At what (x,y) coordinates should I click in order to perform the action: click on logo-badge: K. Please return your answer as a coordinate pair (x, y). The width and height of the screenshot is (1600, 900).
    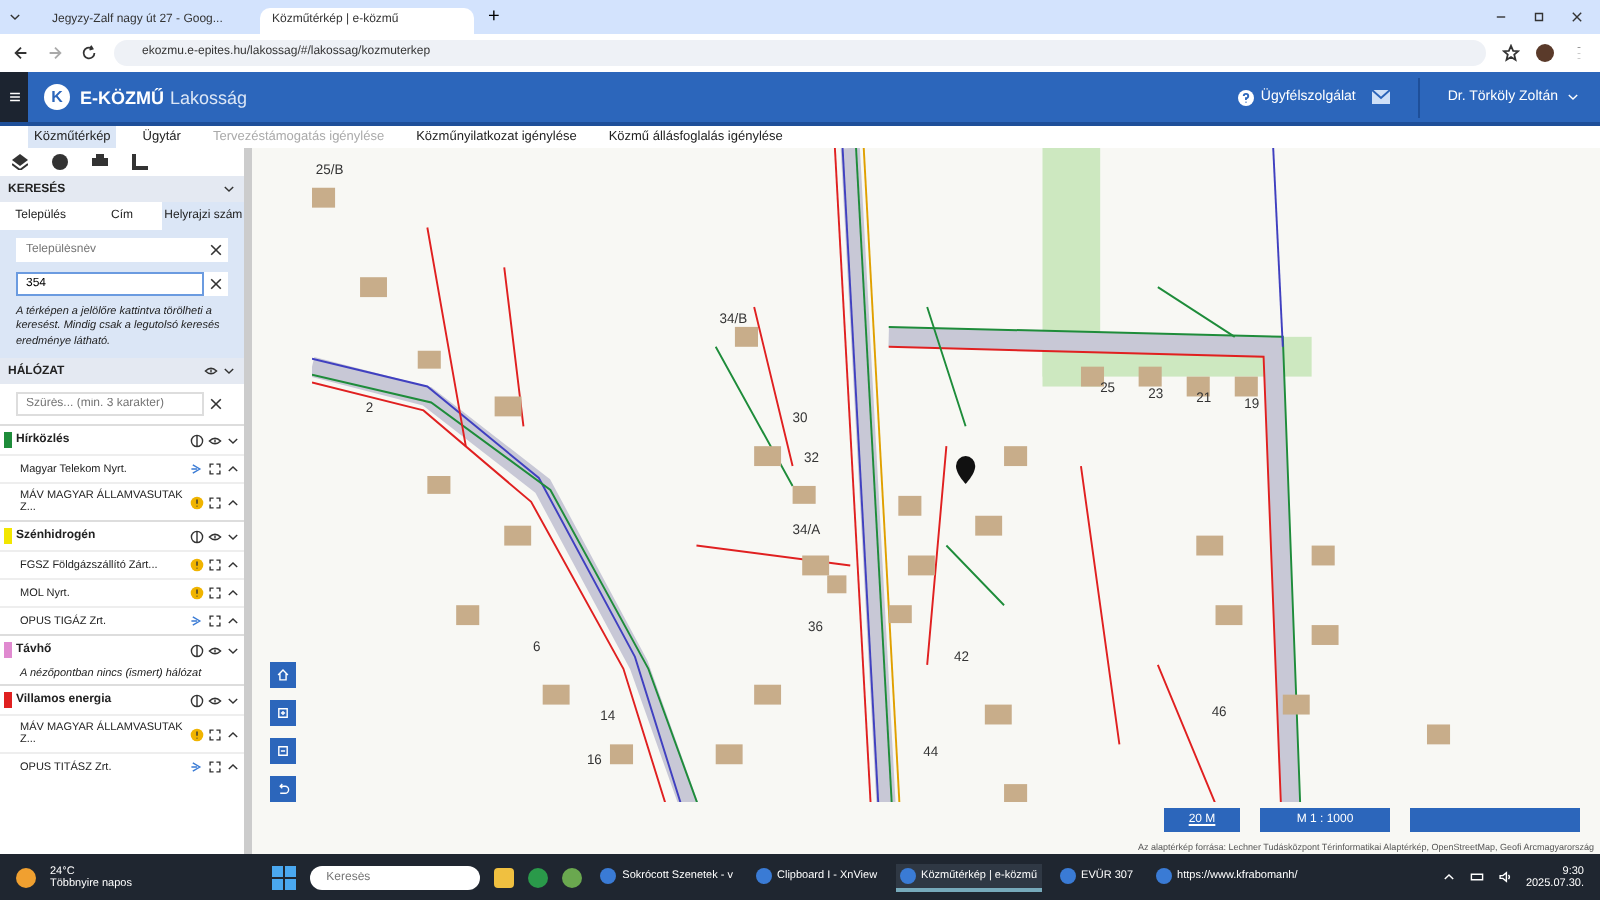
    Looking at the image, I should click on (57, 97).